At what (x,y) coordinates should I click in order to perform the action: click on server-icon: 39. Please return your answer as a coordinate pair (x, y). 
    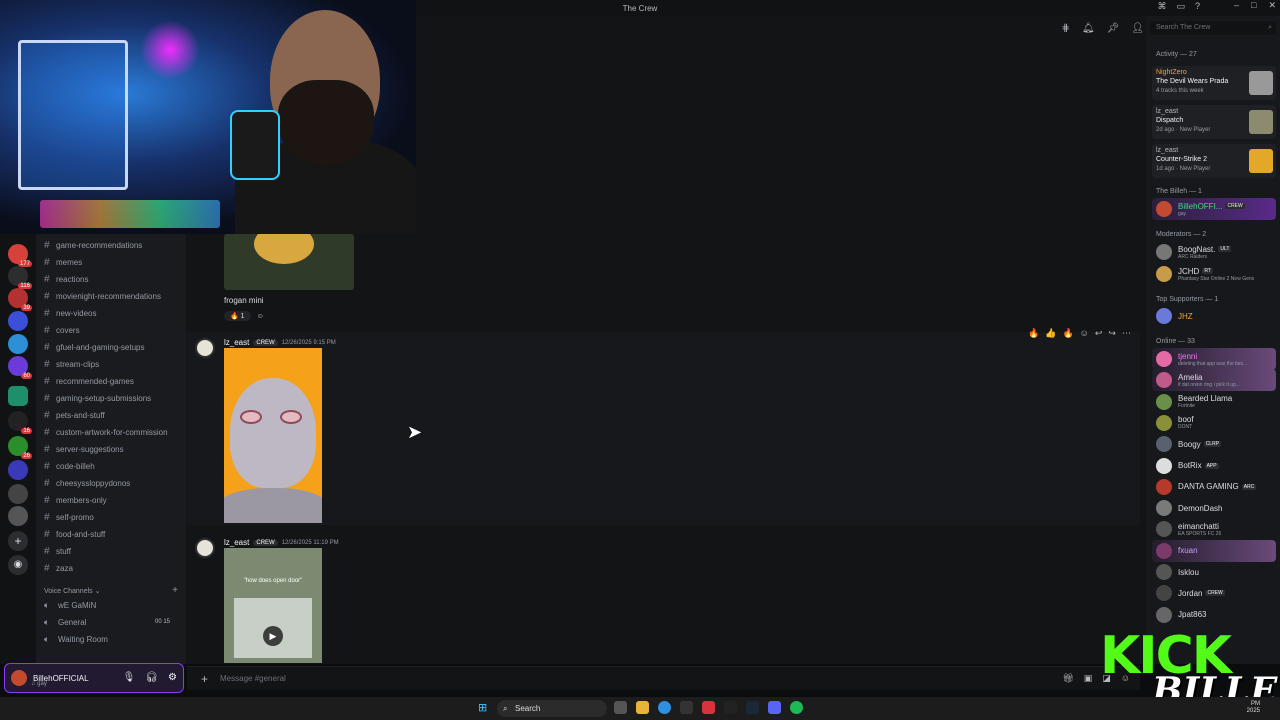
    Looking at the image, I should click on (20, 299).